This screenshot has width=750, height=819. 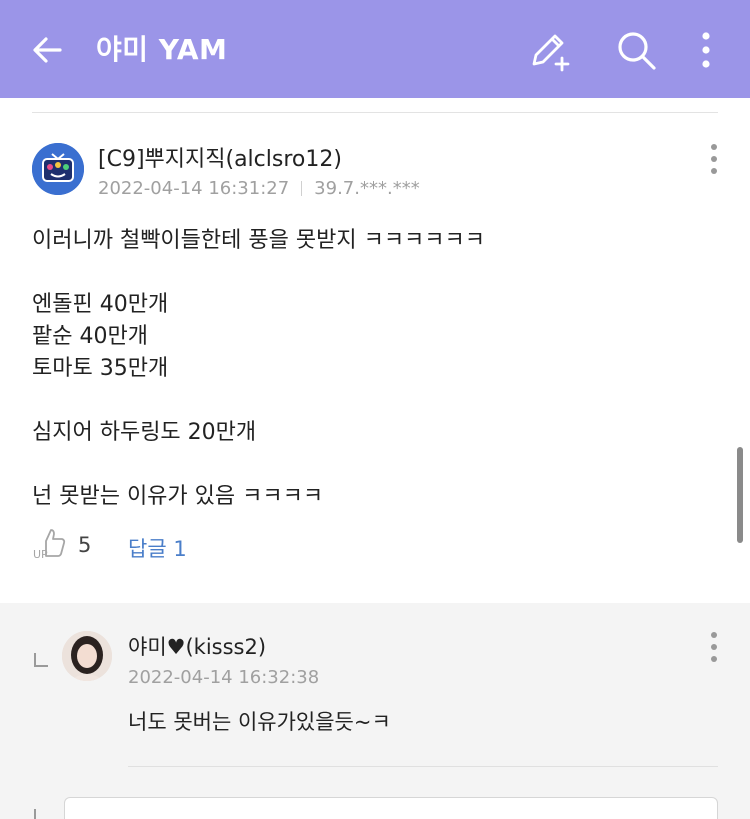 I want to click on like-label: UP, so click(x=40, y=554).